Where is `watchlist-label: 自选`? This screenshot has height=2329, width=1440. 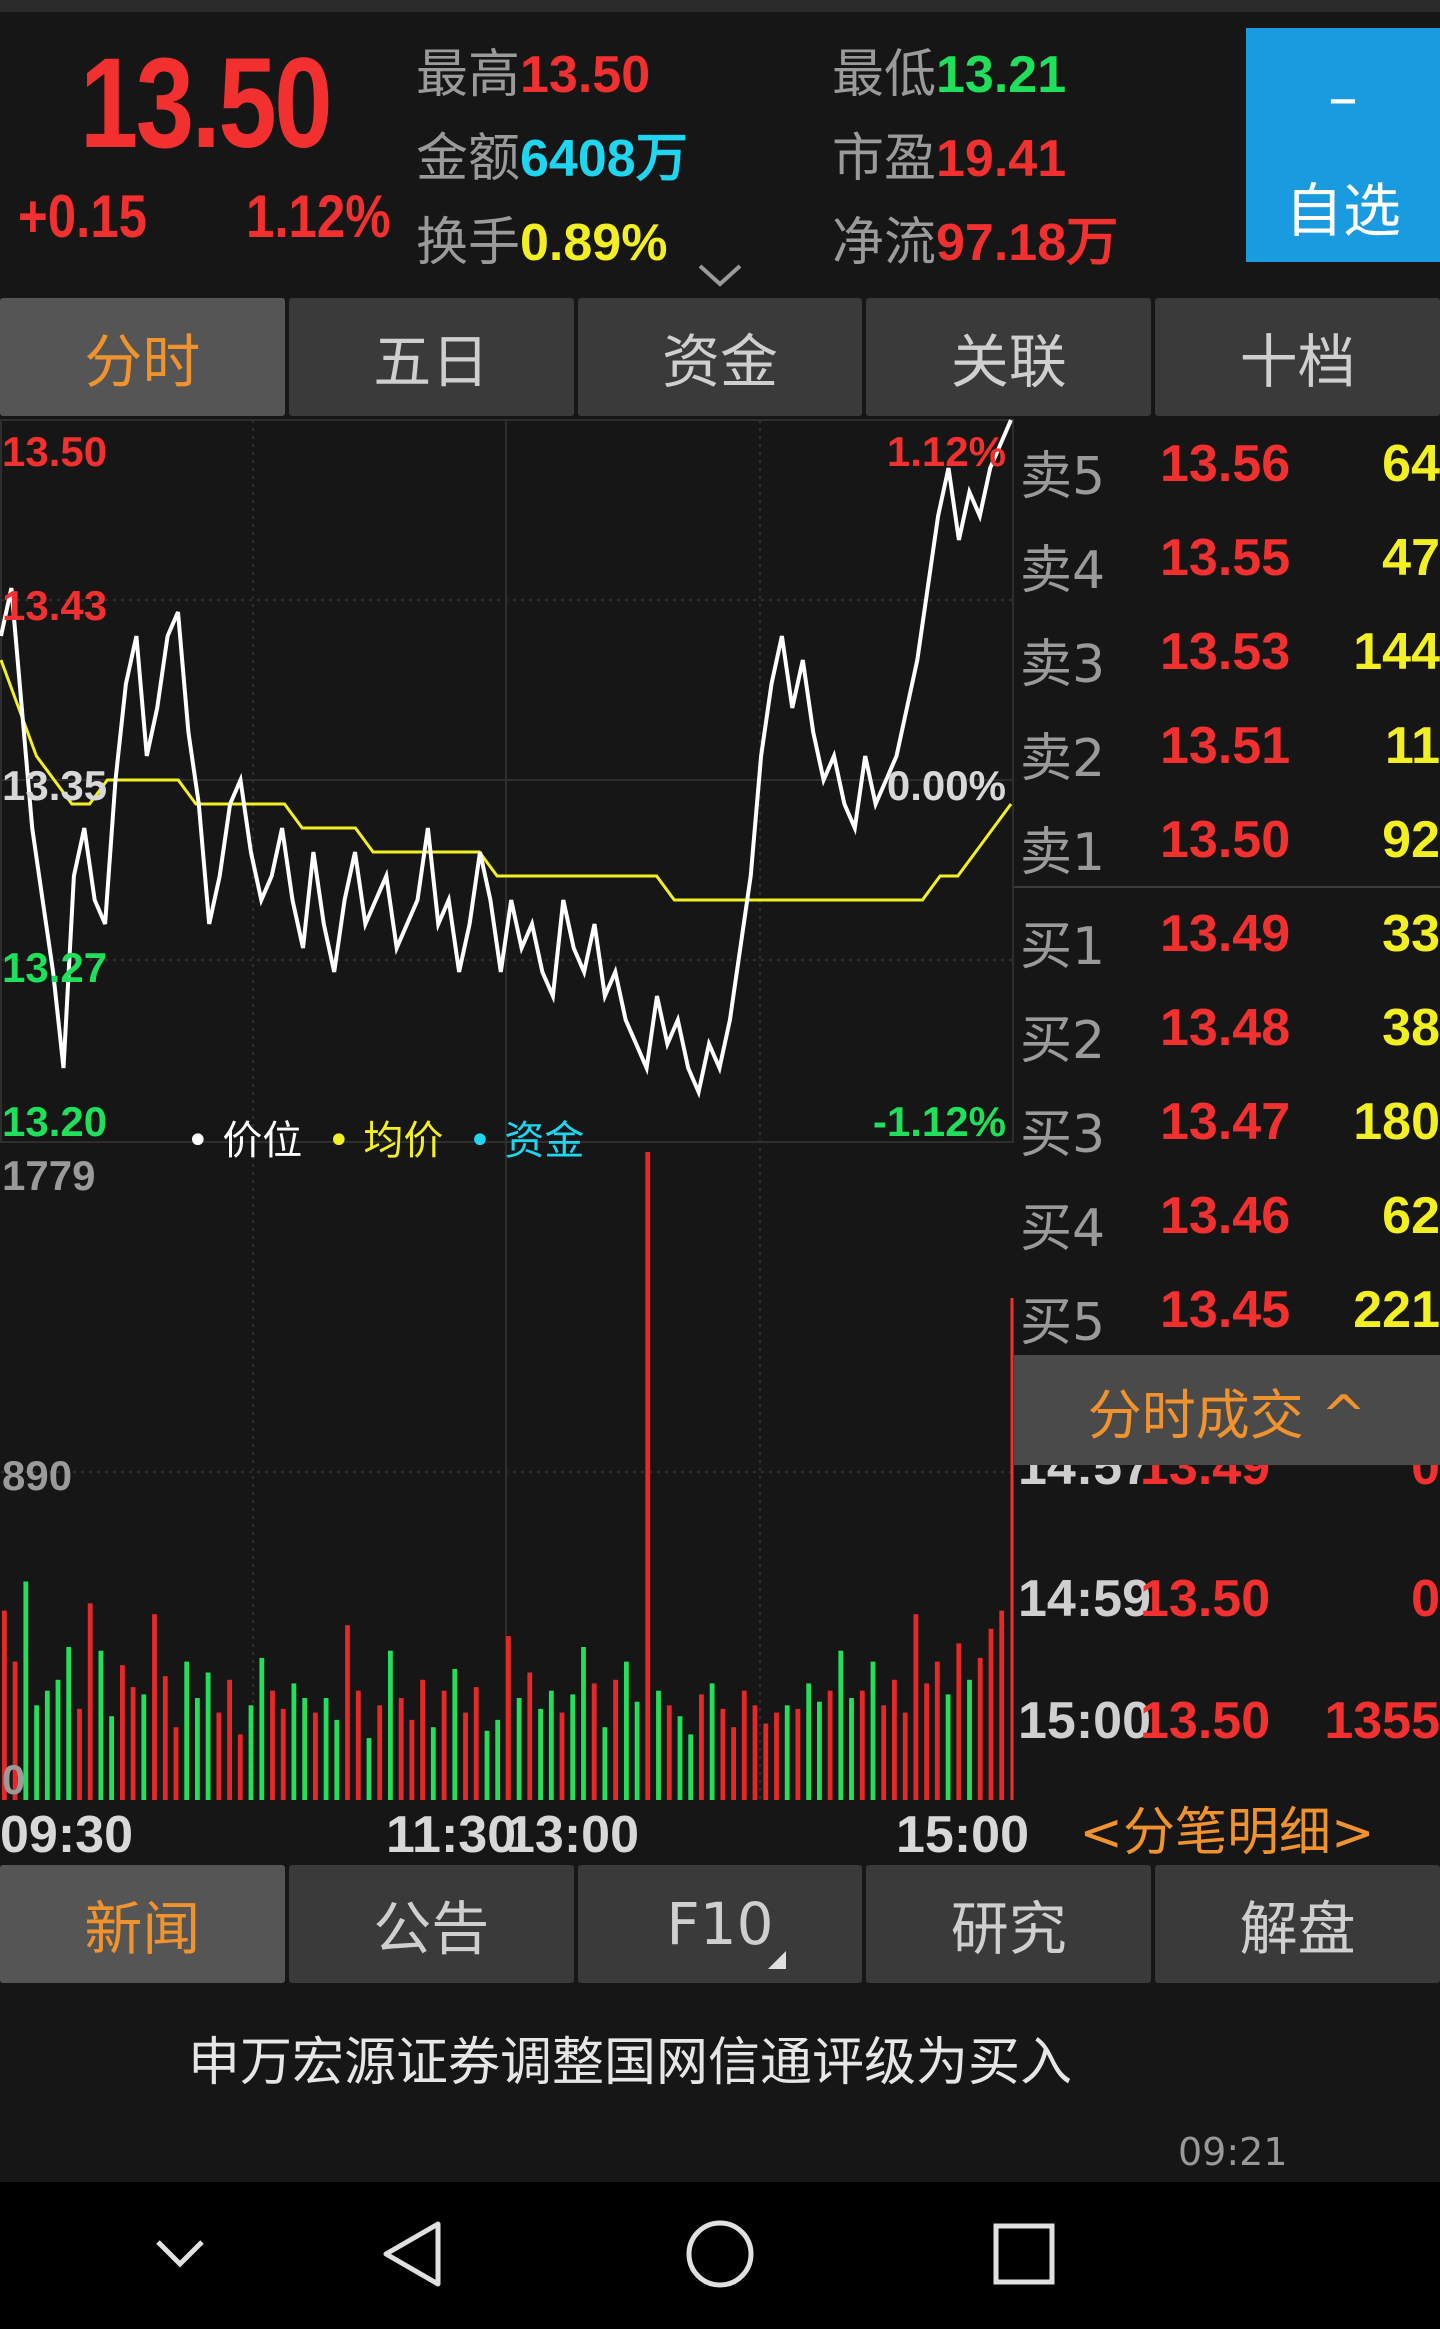 watchlist-label: 自选 is located at coordinates (1342, 211).